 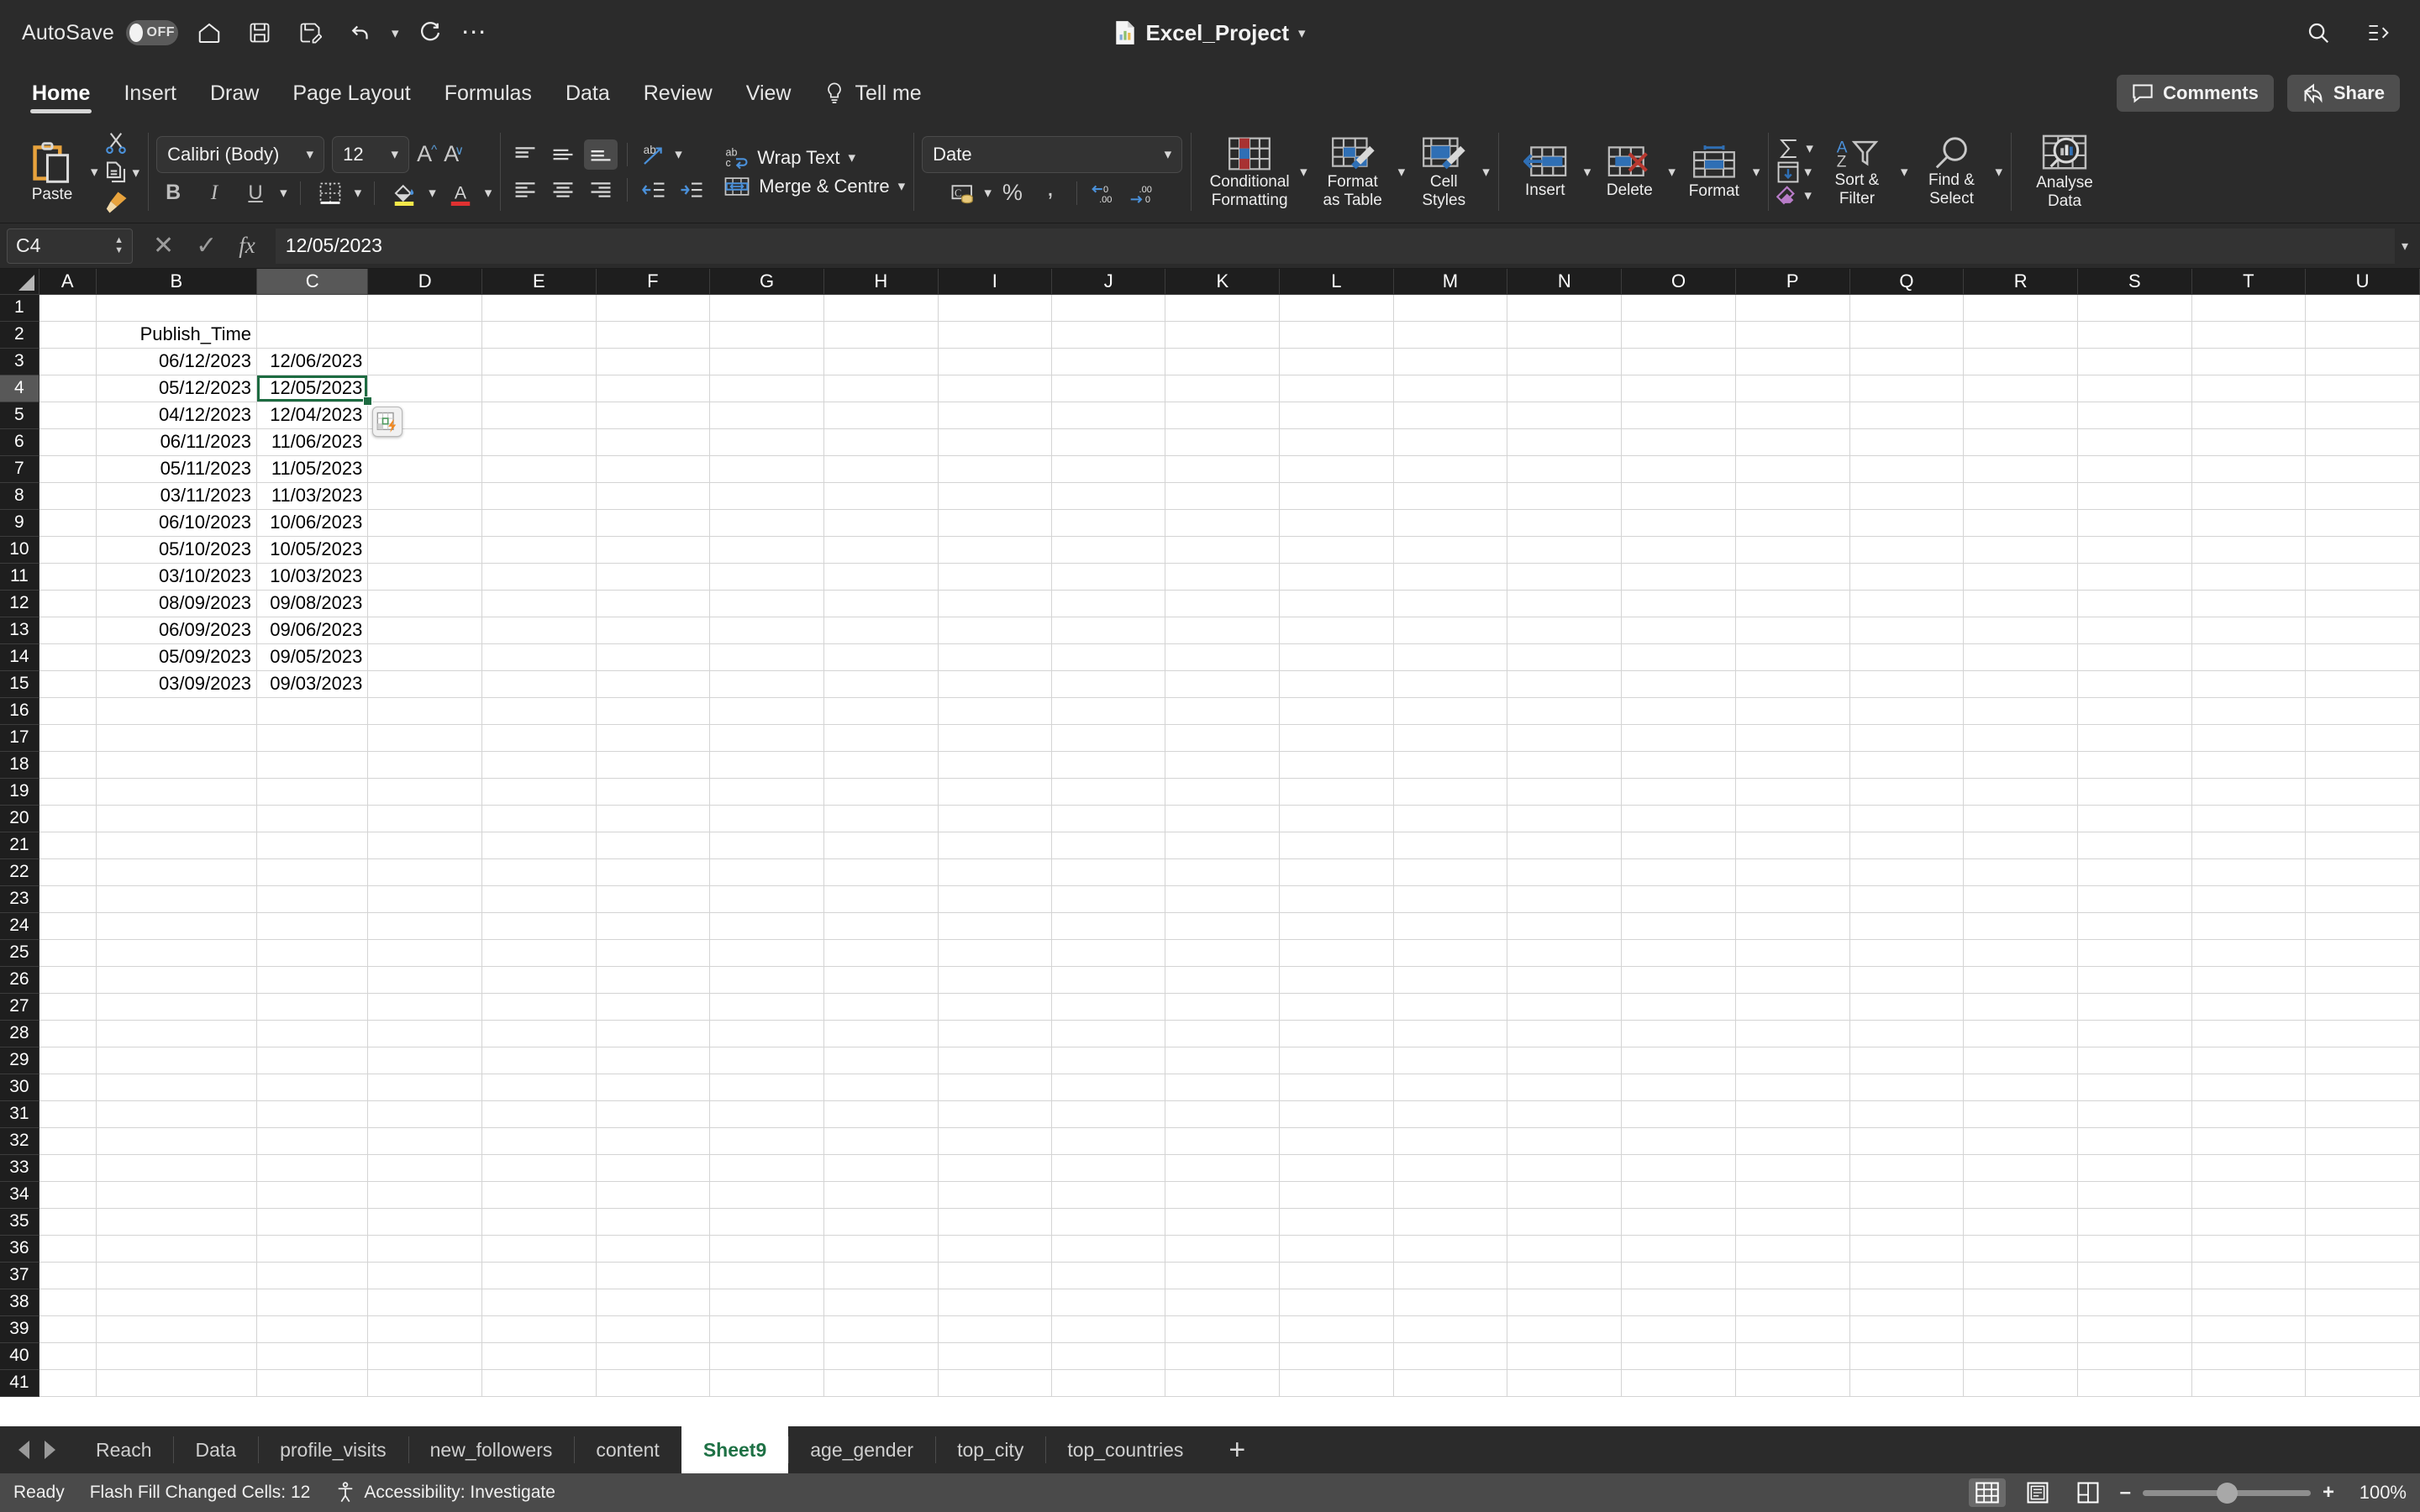 I want to click on cell-u29, so click(x=2362, y=1060).